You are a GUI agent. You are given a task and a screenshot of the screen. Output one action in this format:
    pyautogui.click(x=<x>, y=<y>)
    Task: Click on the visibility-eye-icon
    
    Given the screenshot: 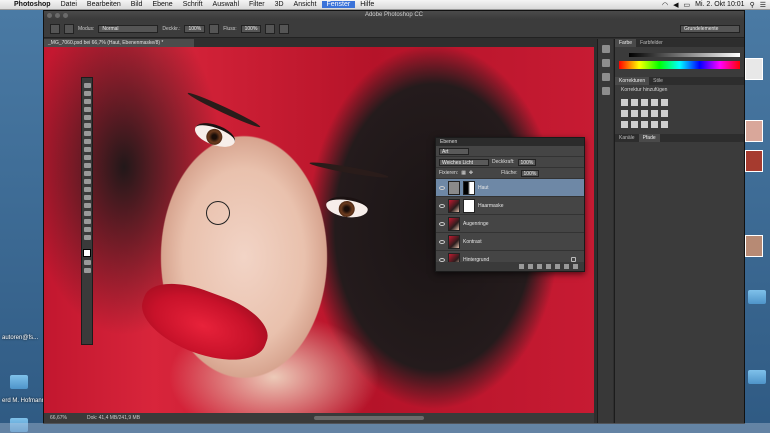 What is the action you would take?
    pyautogui.click(x=442, y=223)
    